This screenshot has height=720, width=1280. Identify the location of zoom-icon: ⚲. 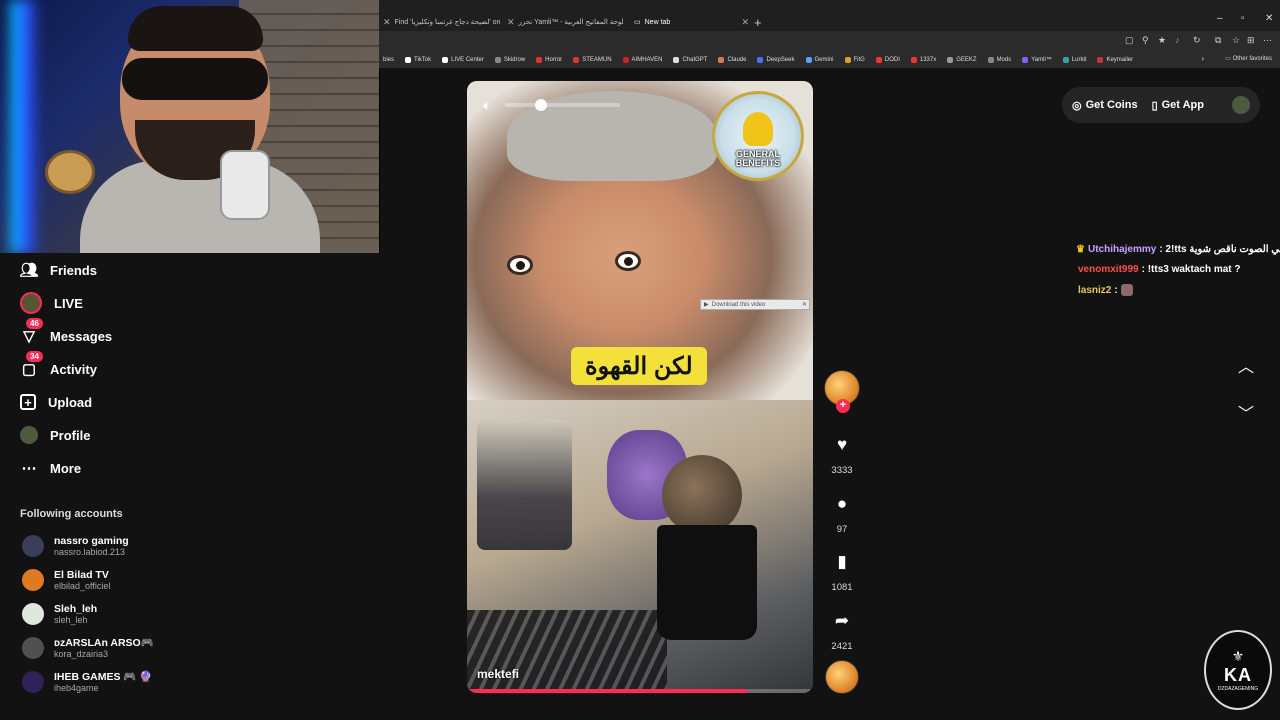
(1145, 40).